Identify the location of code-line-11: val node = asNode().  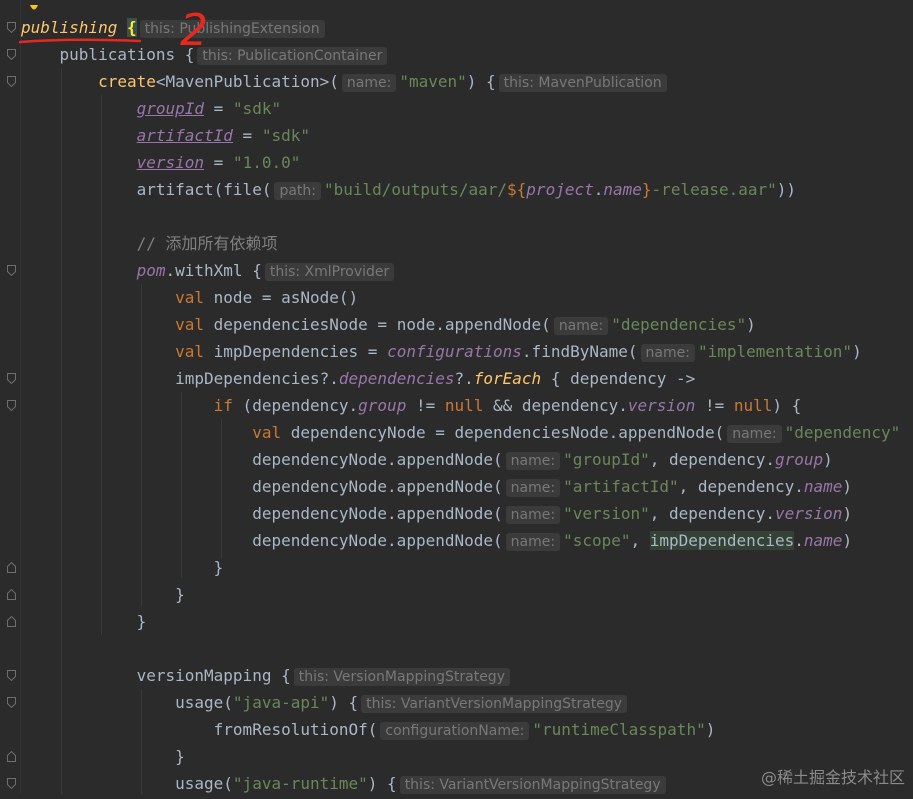
(467, 297).